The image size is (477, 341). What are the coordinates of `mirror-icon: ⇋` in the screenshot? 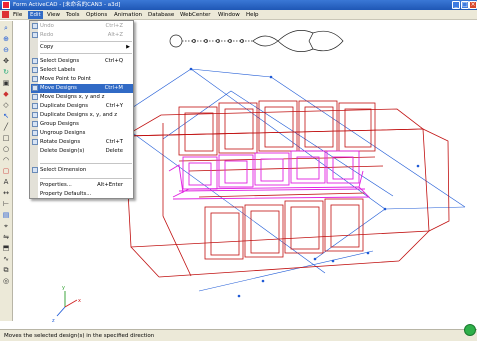 It's located at (6, 237).